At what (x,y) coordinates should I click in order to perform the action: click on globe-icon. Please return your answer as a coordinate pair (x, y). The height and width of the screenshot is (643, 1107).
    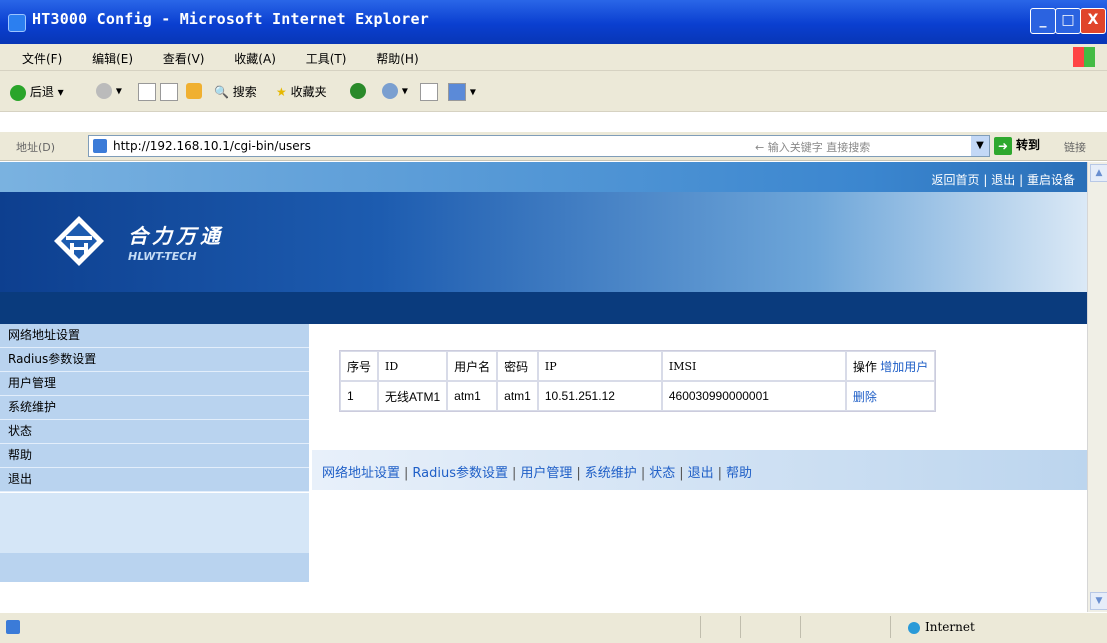
    Looking at the image, I should click on (914, 627).